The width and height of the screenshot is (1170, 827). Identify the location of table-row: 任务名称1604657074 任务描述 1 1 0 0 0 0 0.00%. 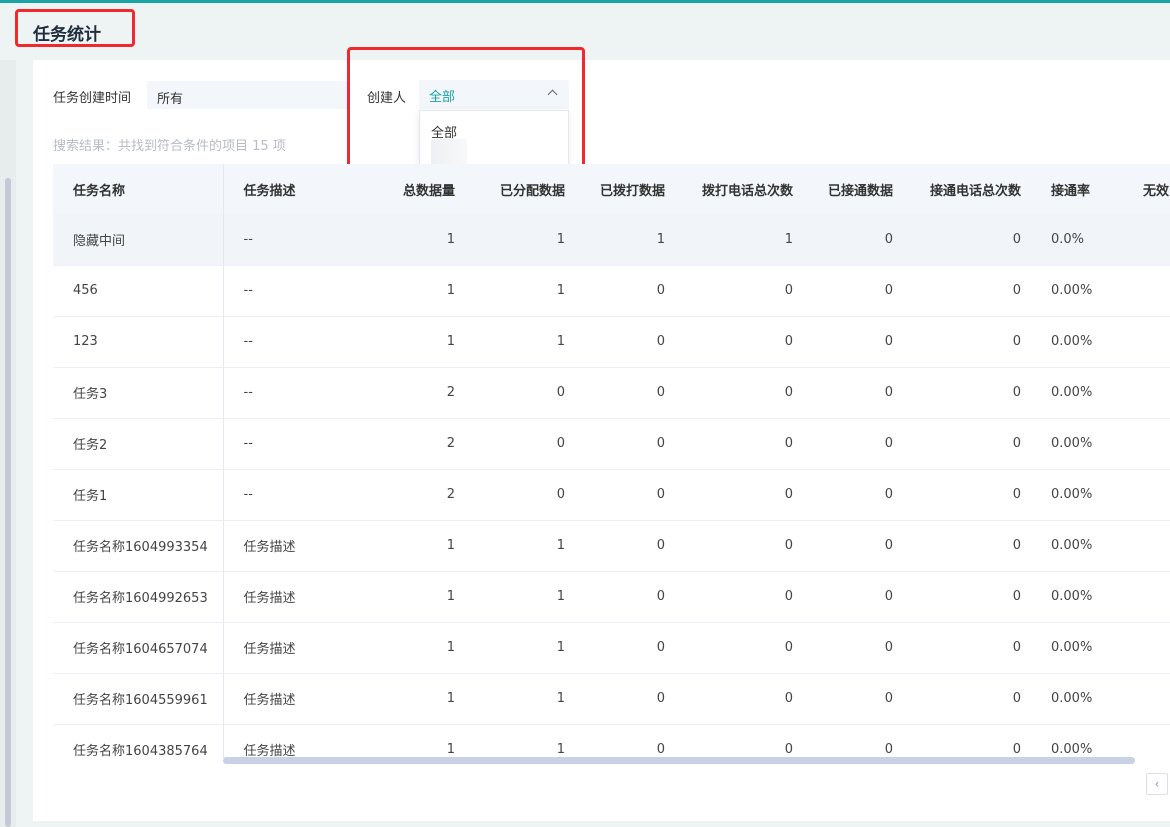
(611, 648).